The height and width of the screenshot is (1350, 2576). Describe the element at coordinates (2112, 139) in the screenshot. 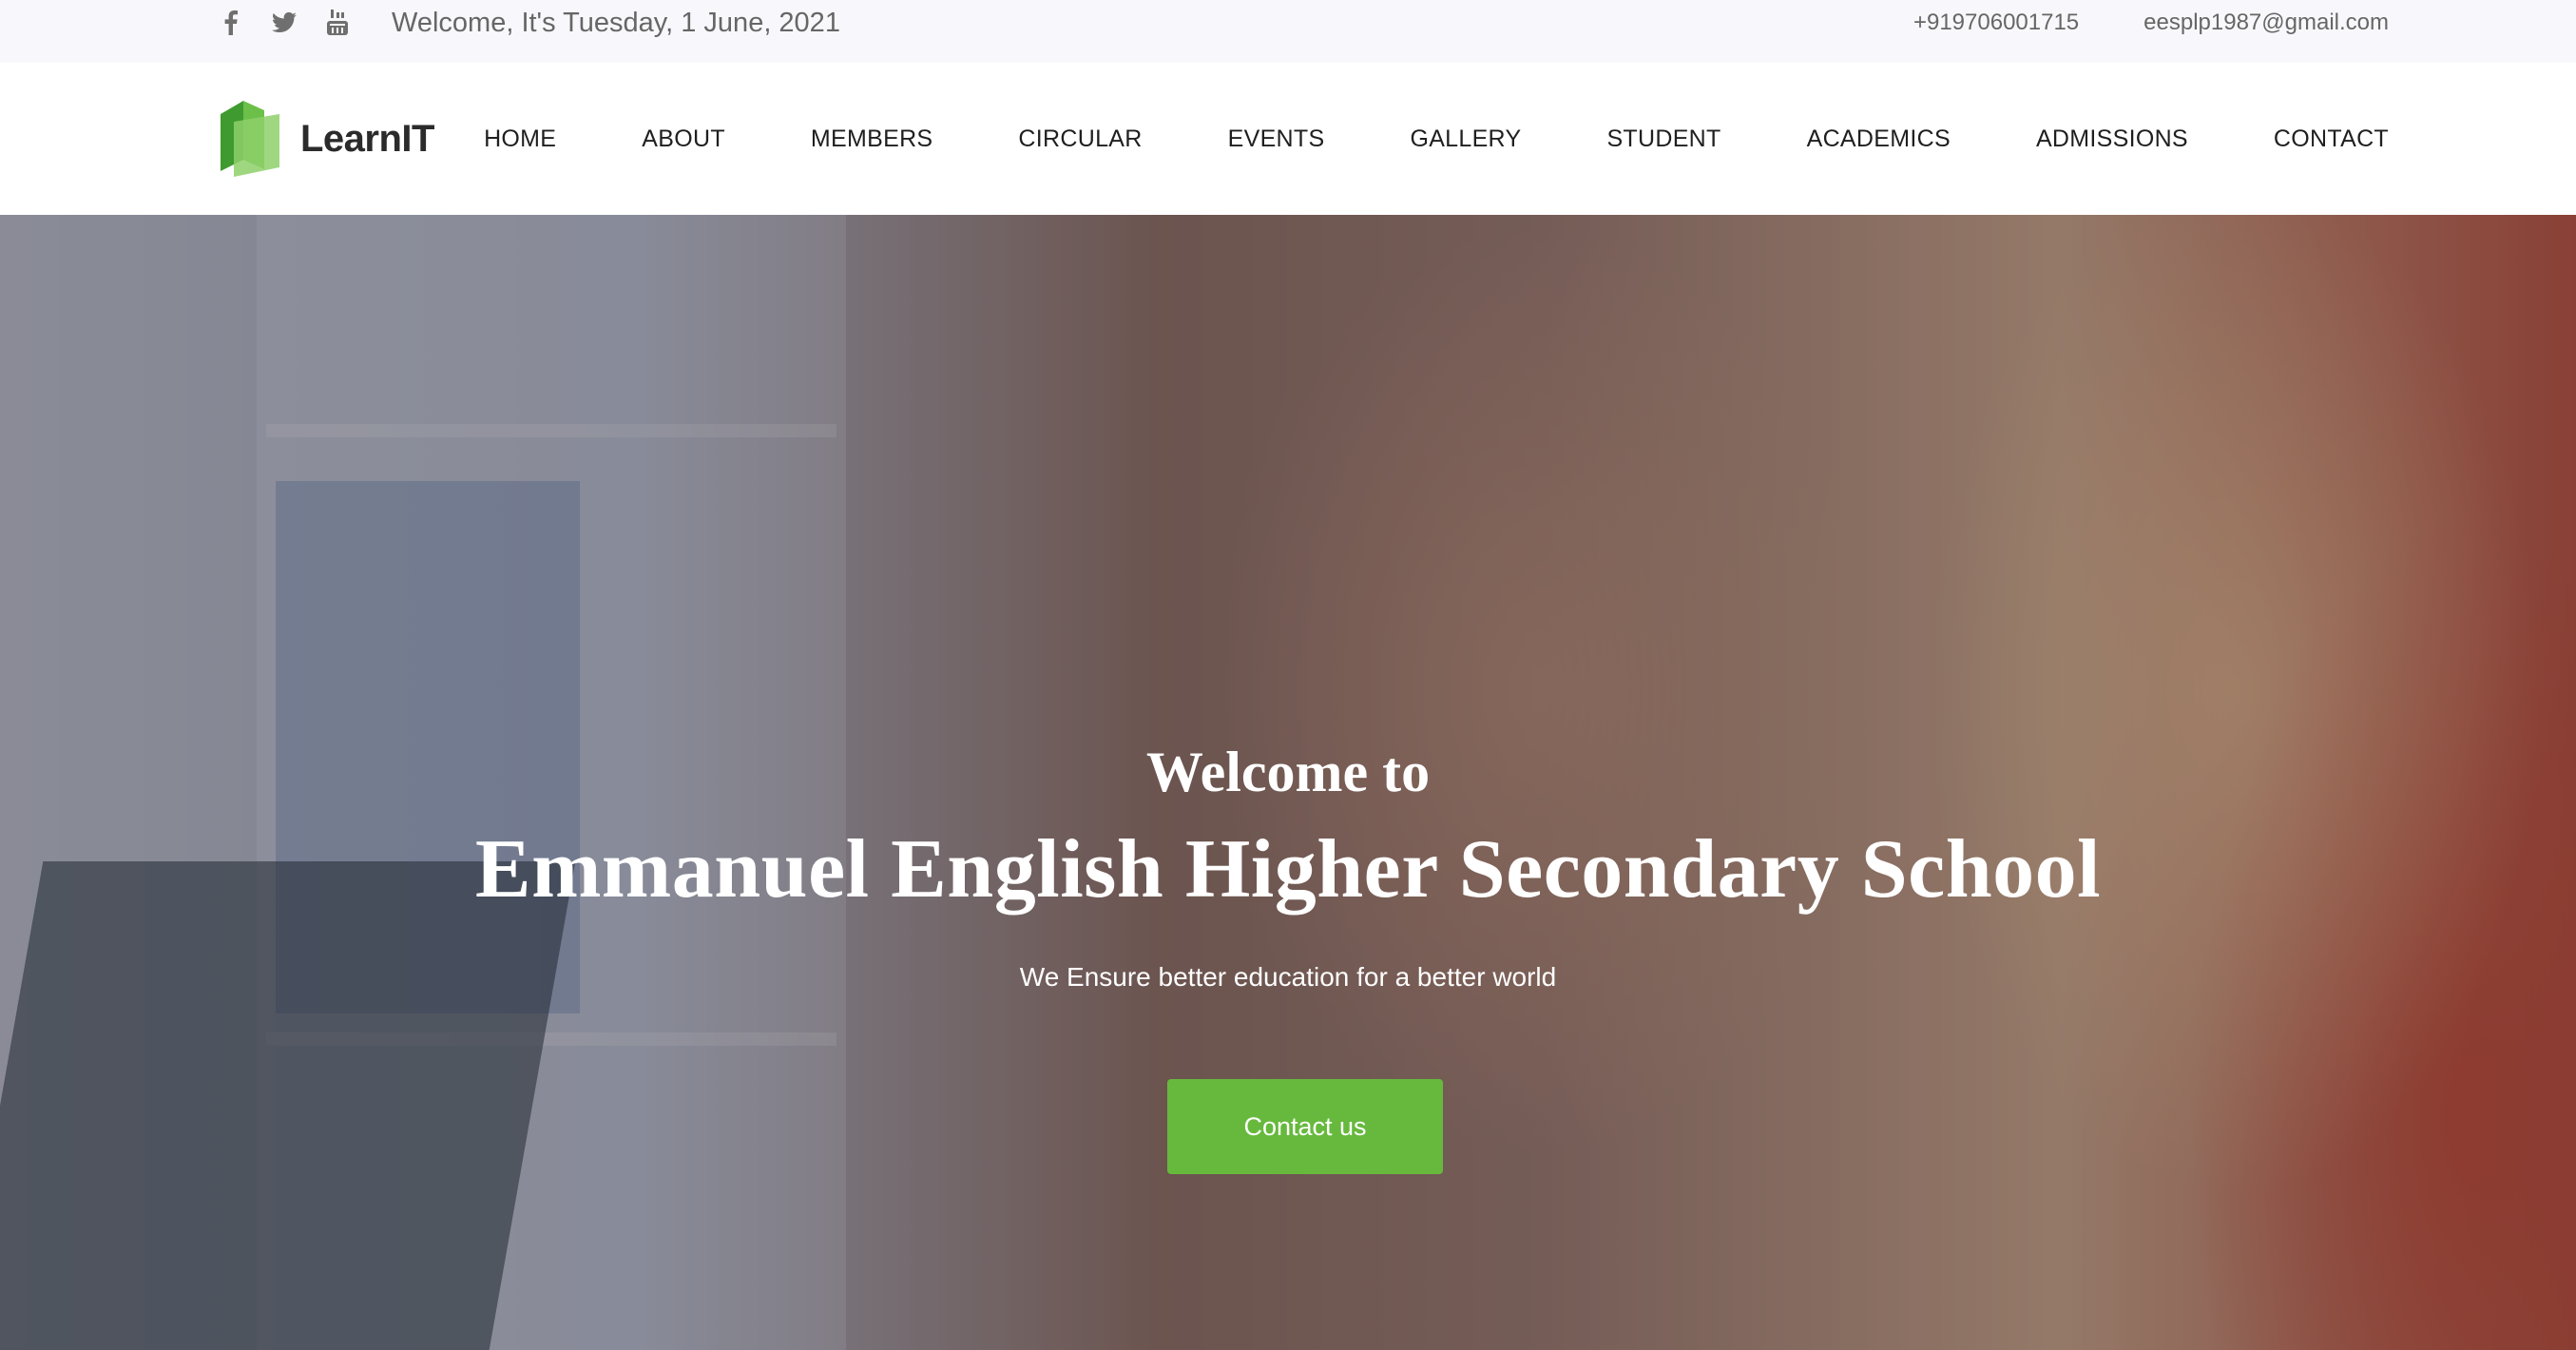

I see `nav-item-admissions: ADMISSIONS` at that location.